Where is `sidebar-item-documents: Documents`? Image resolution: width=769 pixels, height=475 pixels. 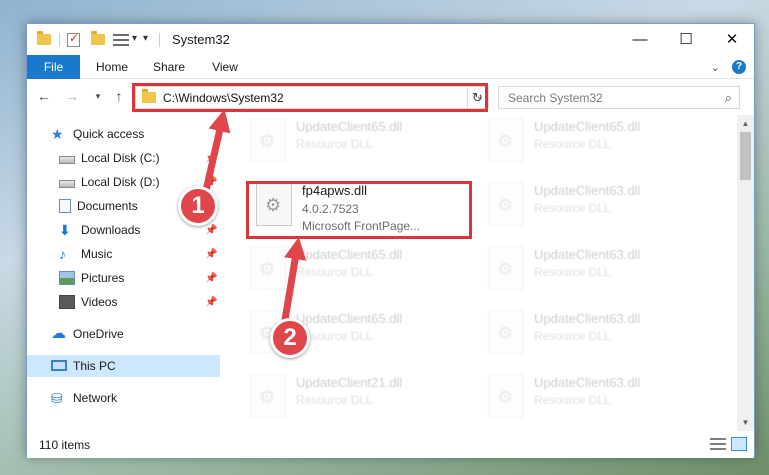
sidebar-item-documents: Documents is located at coordinates (98, 206).